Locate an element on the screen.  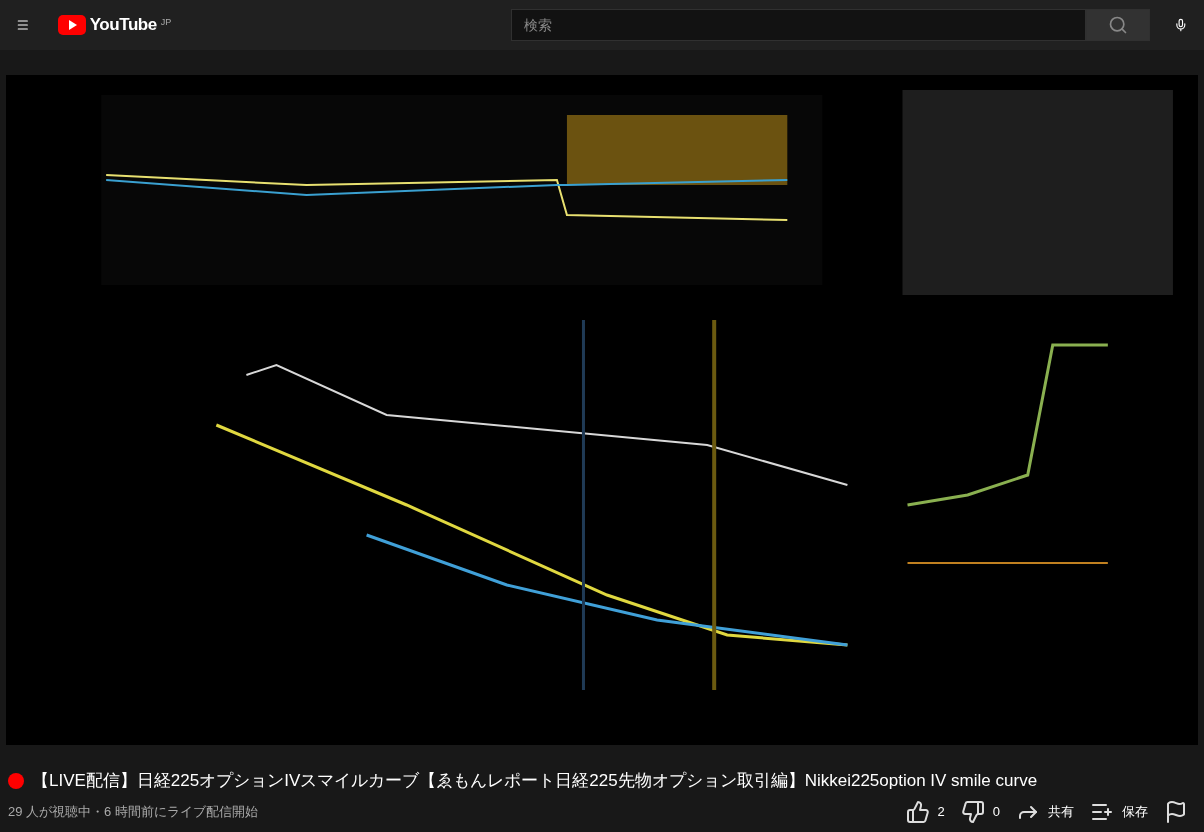
like-button: 2 is located at coordinates (925, 811).